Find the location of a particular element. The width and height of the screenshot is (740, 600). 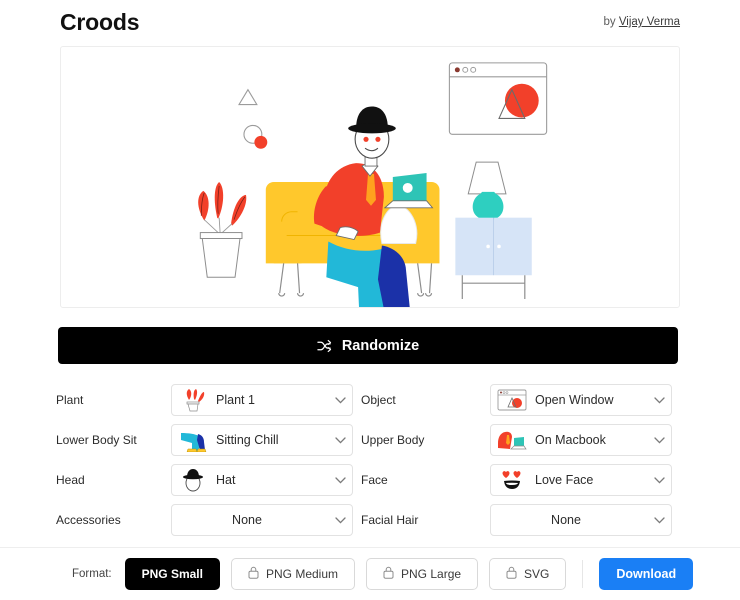

option-label-facial-hair: Facial Hair is located at coordinates (390, 520).